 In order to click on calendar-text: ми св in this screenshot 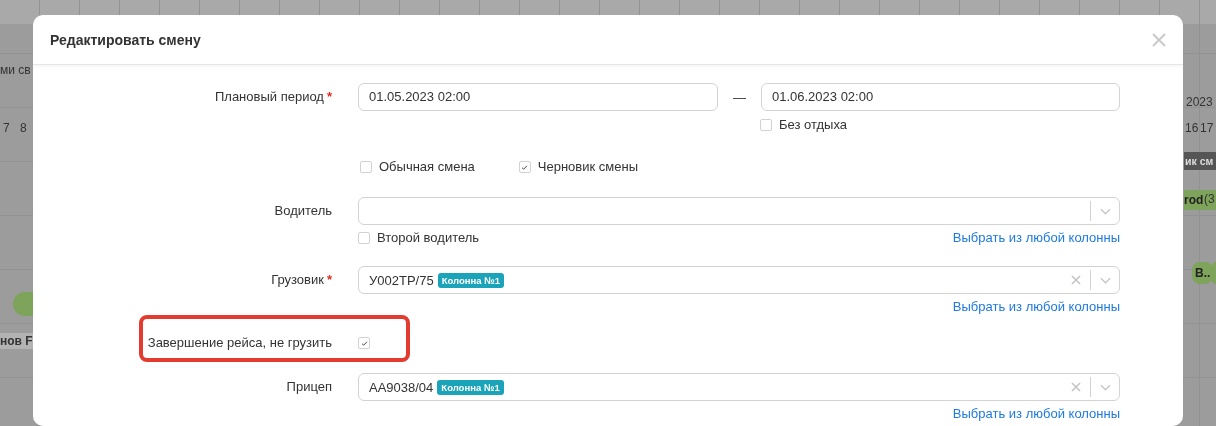, I will do `click(15, 70)`.